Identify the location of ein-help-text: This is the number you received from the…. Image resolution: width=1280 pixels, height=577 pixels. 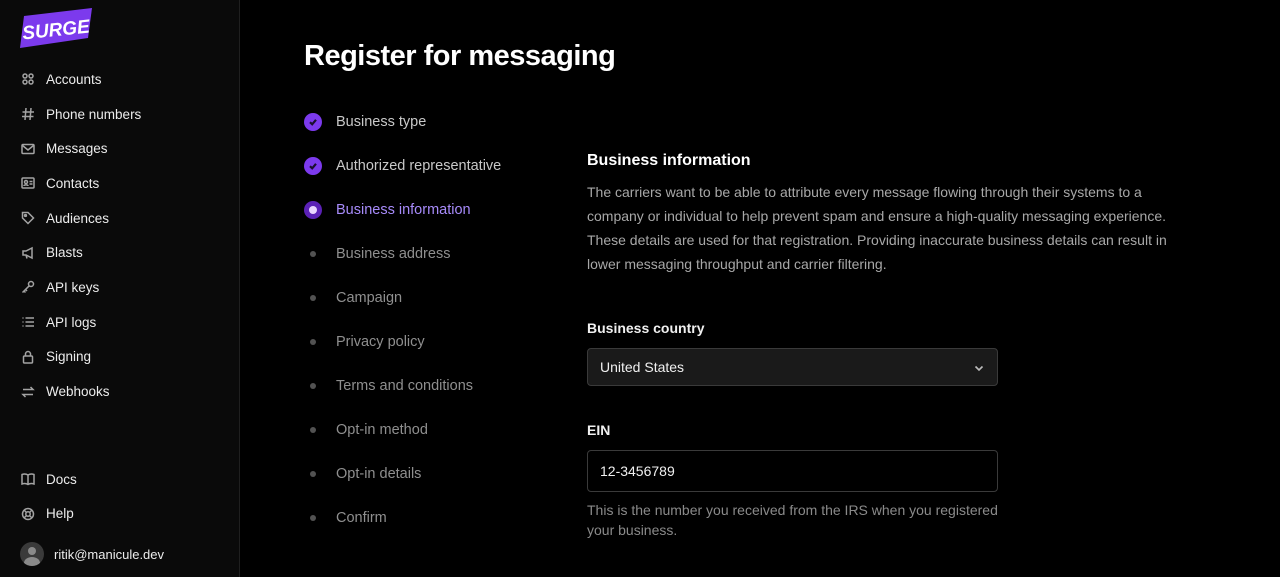
(792, 520).